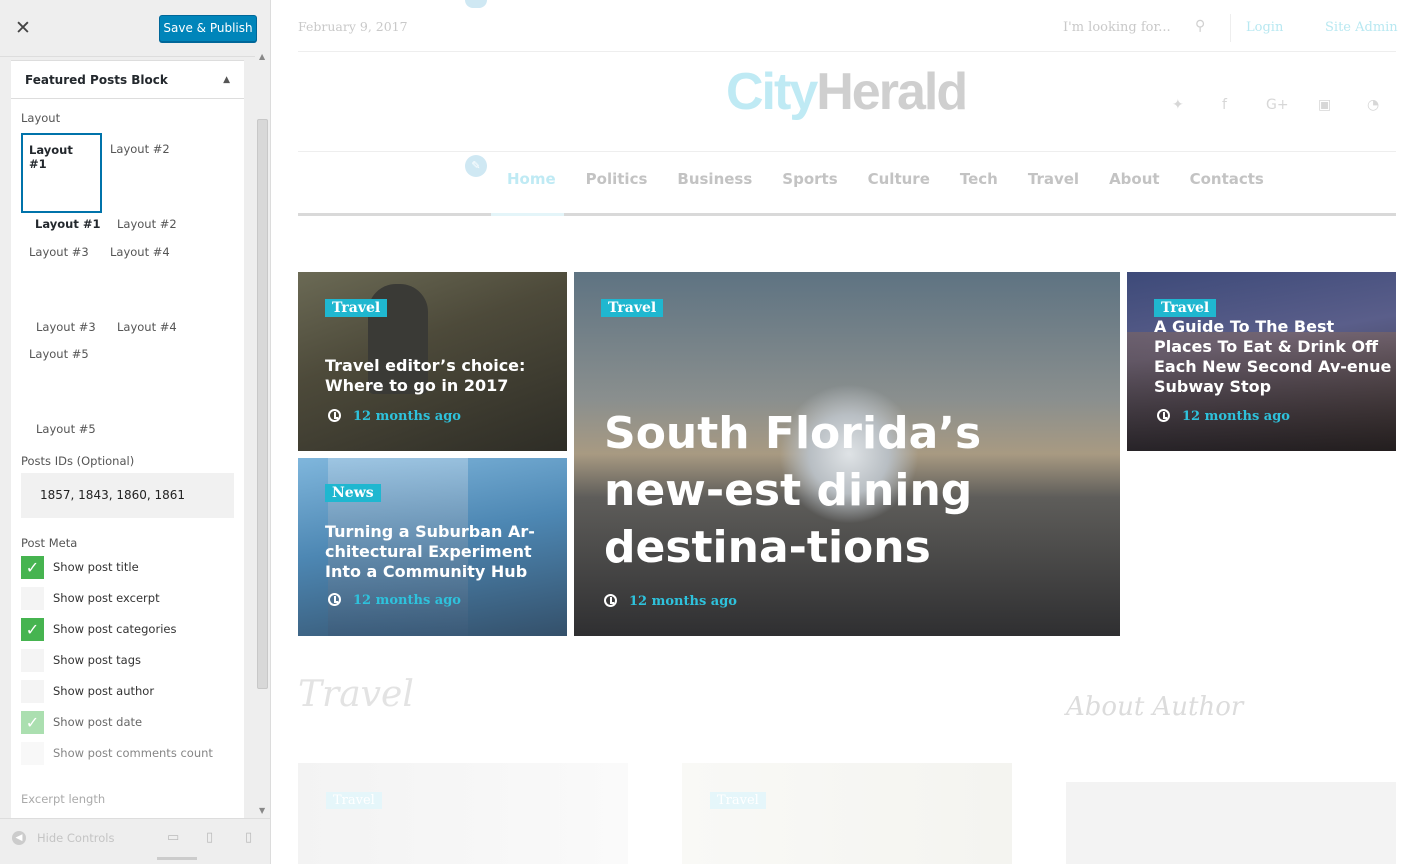  What do you see at coordinates (177, 858) in the screenshot?
I see `drag-handle` at bounding box center [177, 858].